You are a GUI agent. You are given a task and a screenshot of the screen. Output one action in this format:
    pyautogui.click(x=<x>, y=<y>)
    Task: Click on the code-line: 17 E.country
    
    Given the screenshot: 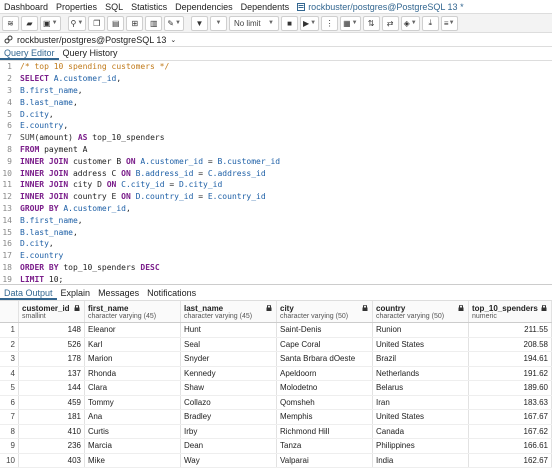 What is the action you would take?
    pyautogui.click(x=276, y=256)
    